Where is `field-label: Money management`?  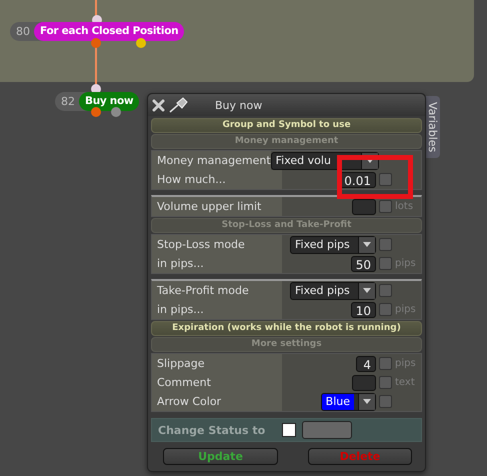 field-label: Money management is located at coordinates (211, 160).